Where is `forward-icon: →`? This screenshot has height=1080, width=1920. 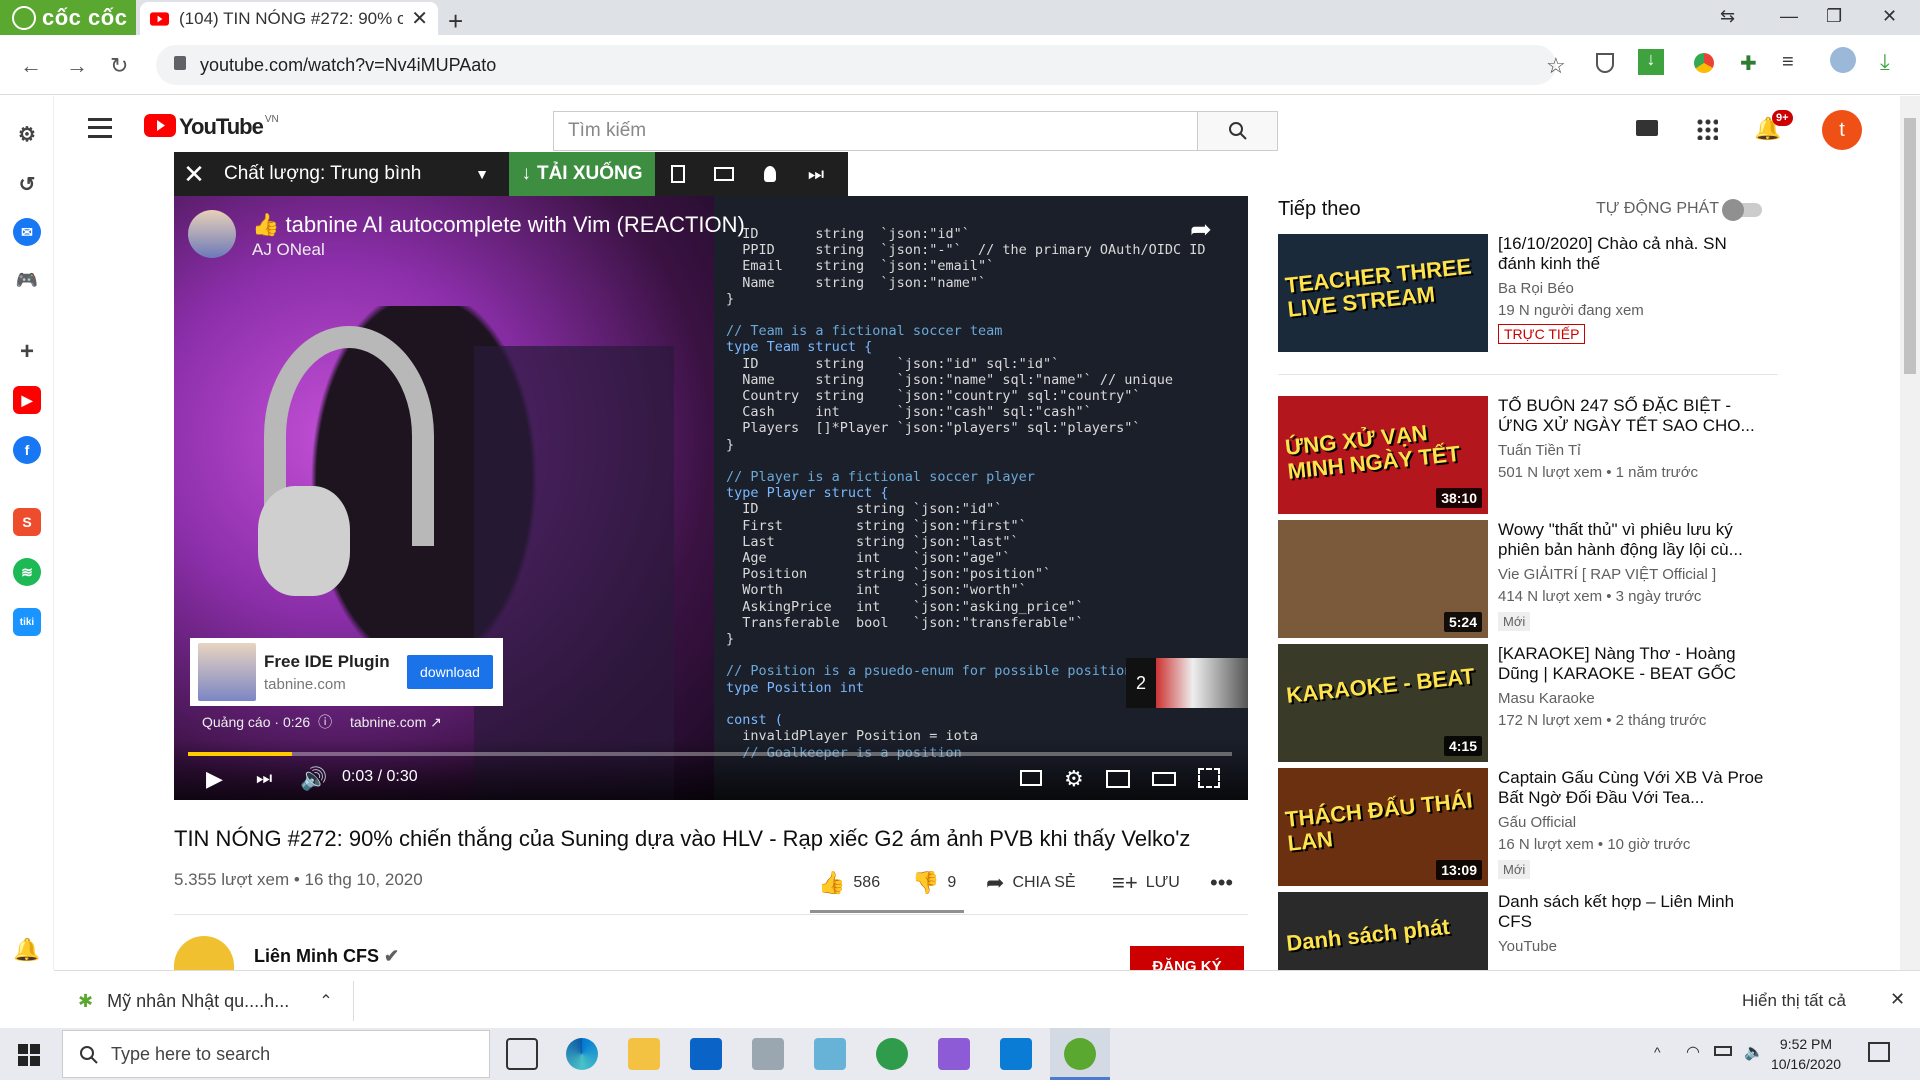
forward-icon: → is located at coordinates (77, 66).